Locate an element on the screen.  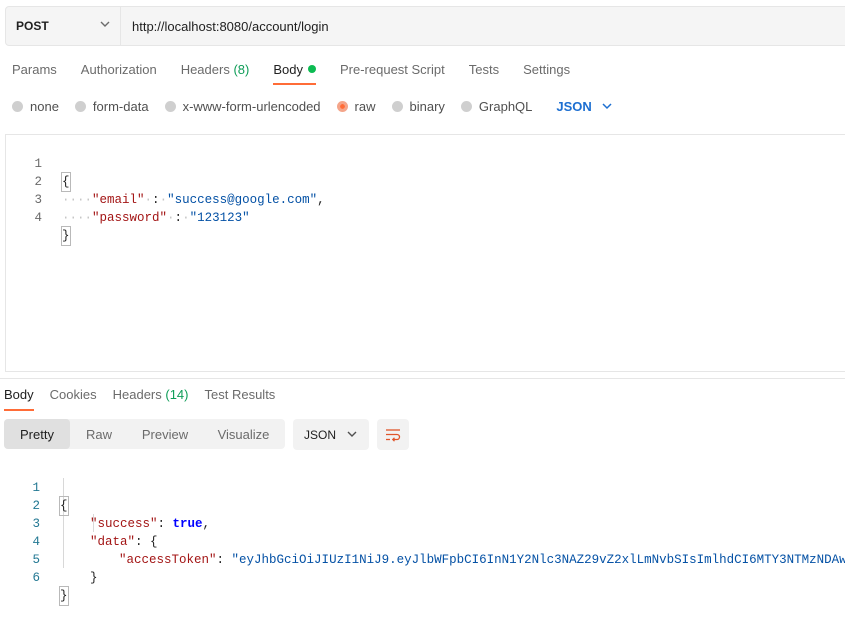
code-line: 2 ····"email"·:·"success@google.com", is located at coordinates (165, 181).